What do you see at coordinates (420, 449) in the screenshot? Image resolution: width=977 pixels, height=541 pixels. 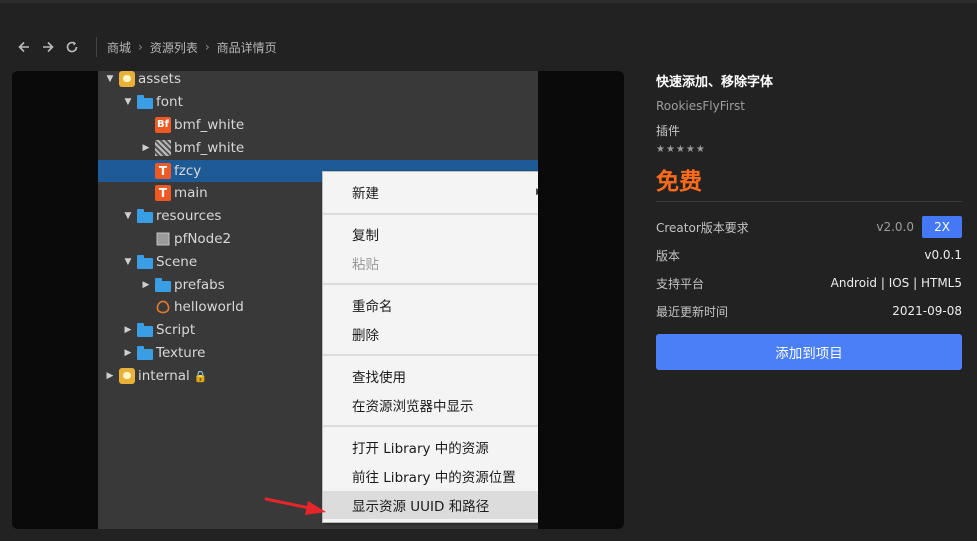 I see `menu-label: 打开 Library 中的资源` at bounding box center [420, 449].